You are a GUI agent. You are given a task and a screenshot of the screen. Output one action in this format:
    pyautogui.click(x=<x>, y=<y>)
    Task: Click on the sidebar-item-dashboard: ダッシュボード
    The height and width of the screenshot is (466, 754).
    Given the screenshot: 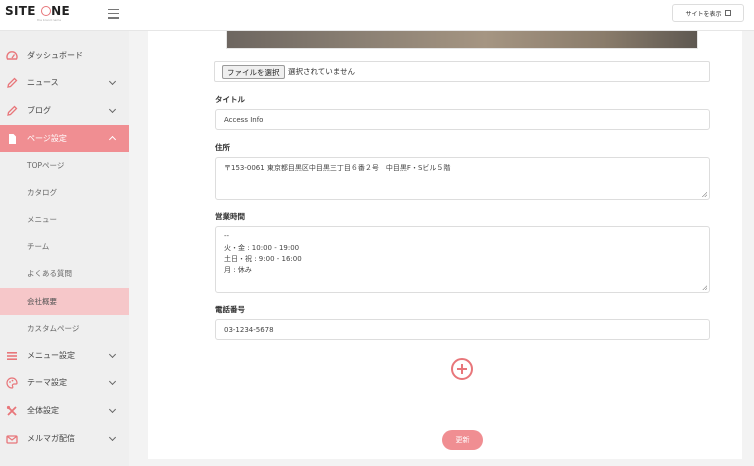 What is the action you would take?
    pyautogui.click(x=64, y=55)
    